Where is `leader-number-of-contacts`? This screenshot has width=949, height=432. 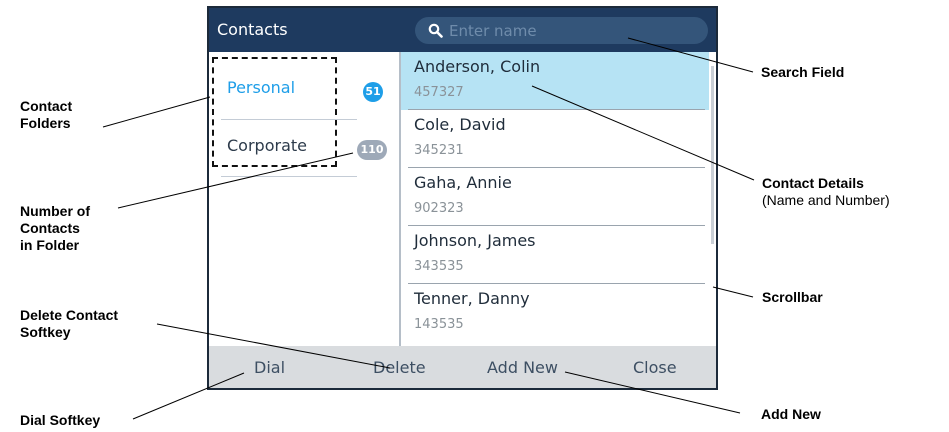 leader-number-of-contacts is located at coordinates (235, 180).